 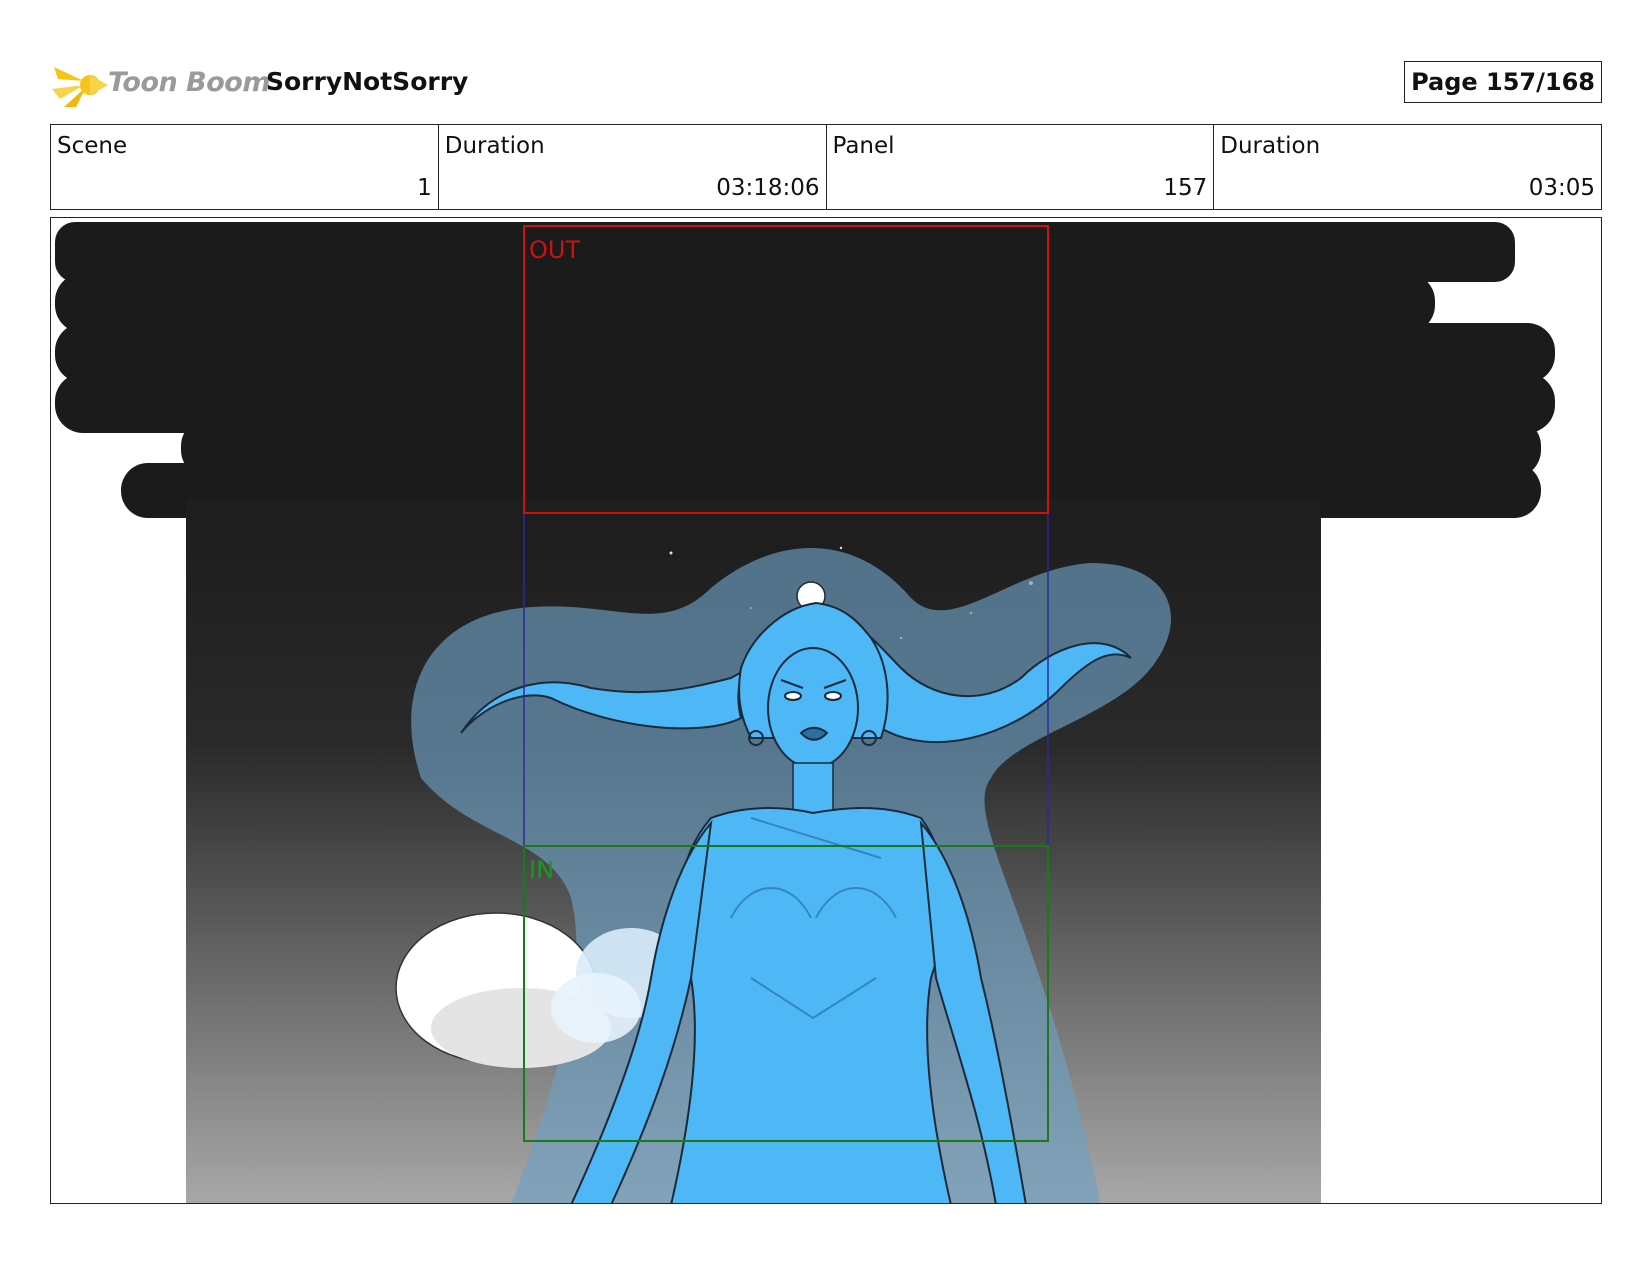 I want to click on panel-cell: Panel 157, so click(x=1021, y=167).